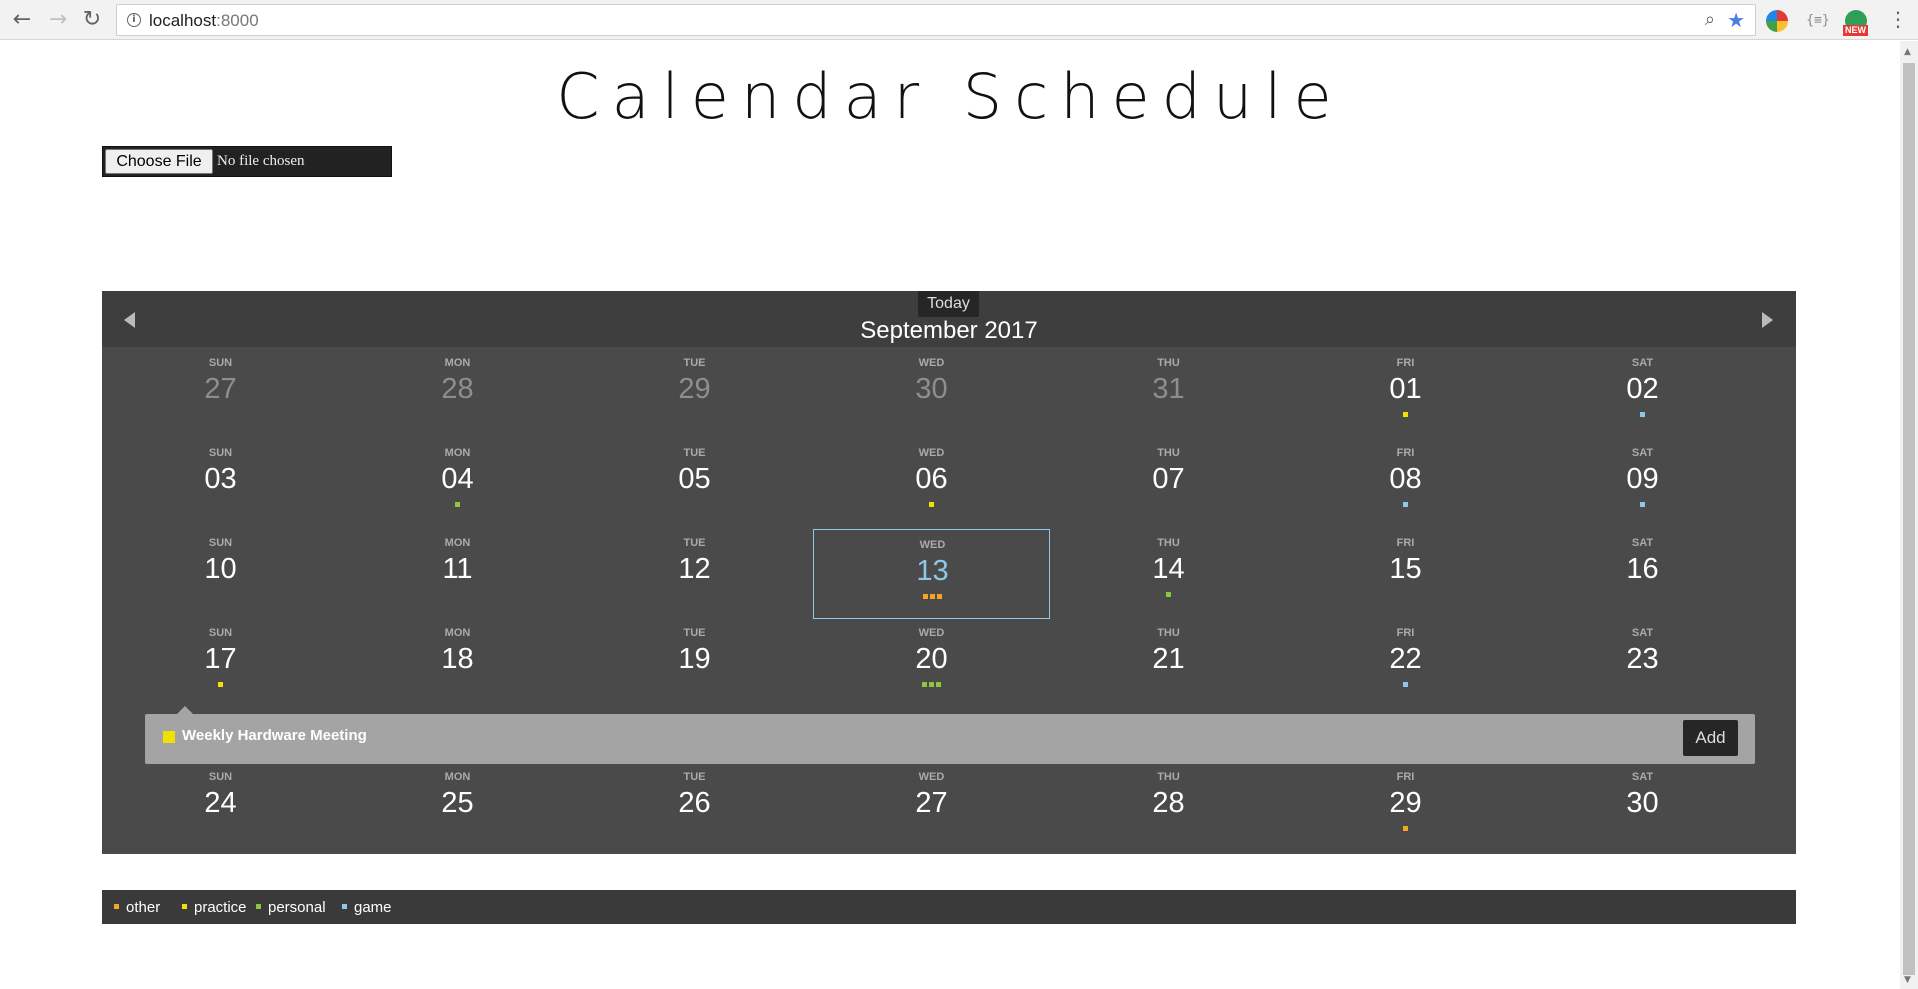  Describe the element at coordinates (1168, 662) in the screenshot. I see `calendar-day: THU 21` at that location.